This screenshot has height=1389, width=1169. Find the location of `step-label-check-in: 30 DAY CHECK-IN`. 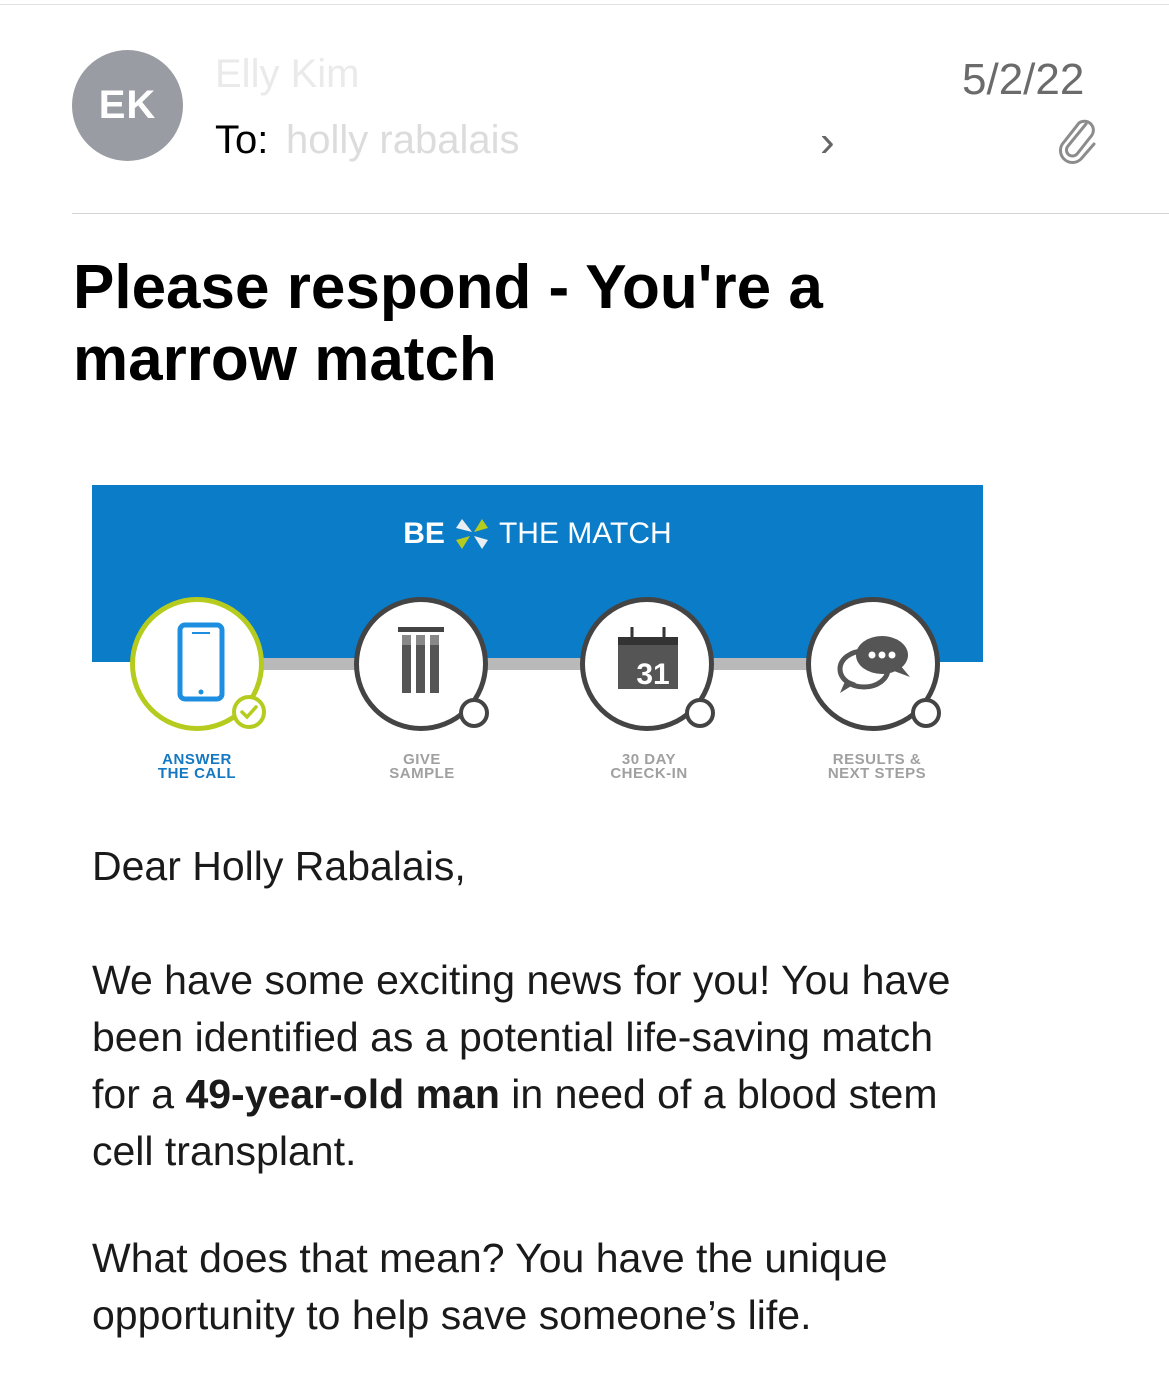

step-label-check-in: 30 DAY CHECK-IN is located at coordinates (649, 767).